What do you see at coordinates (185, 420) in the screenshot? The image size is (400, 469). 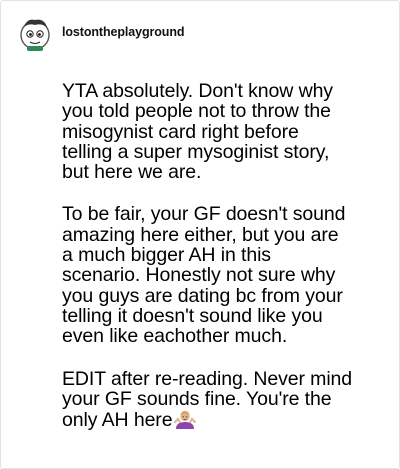 I see `person-shrugging-icon` at bounding box center [185, 420].